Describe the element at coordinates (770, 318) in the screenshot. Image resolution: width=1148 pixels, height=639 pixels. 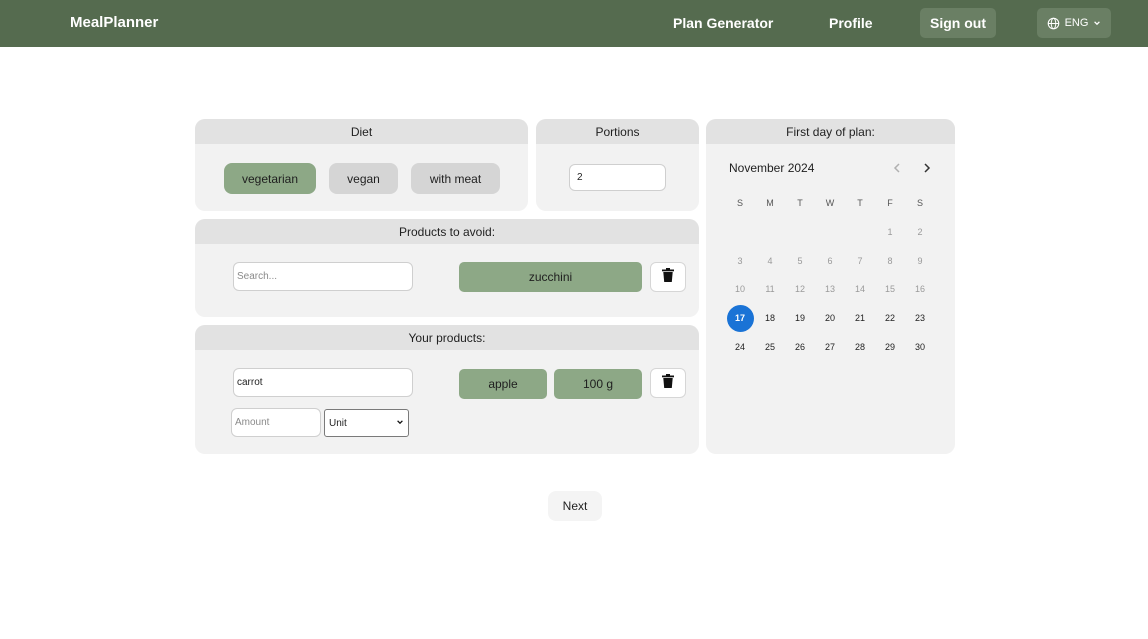
I see `calendar-day: 18` at that location.